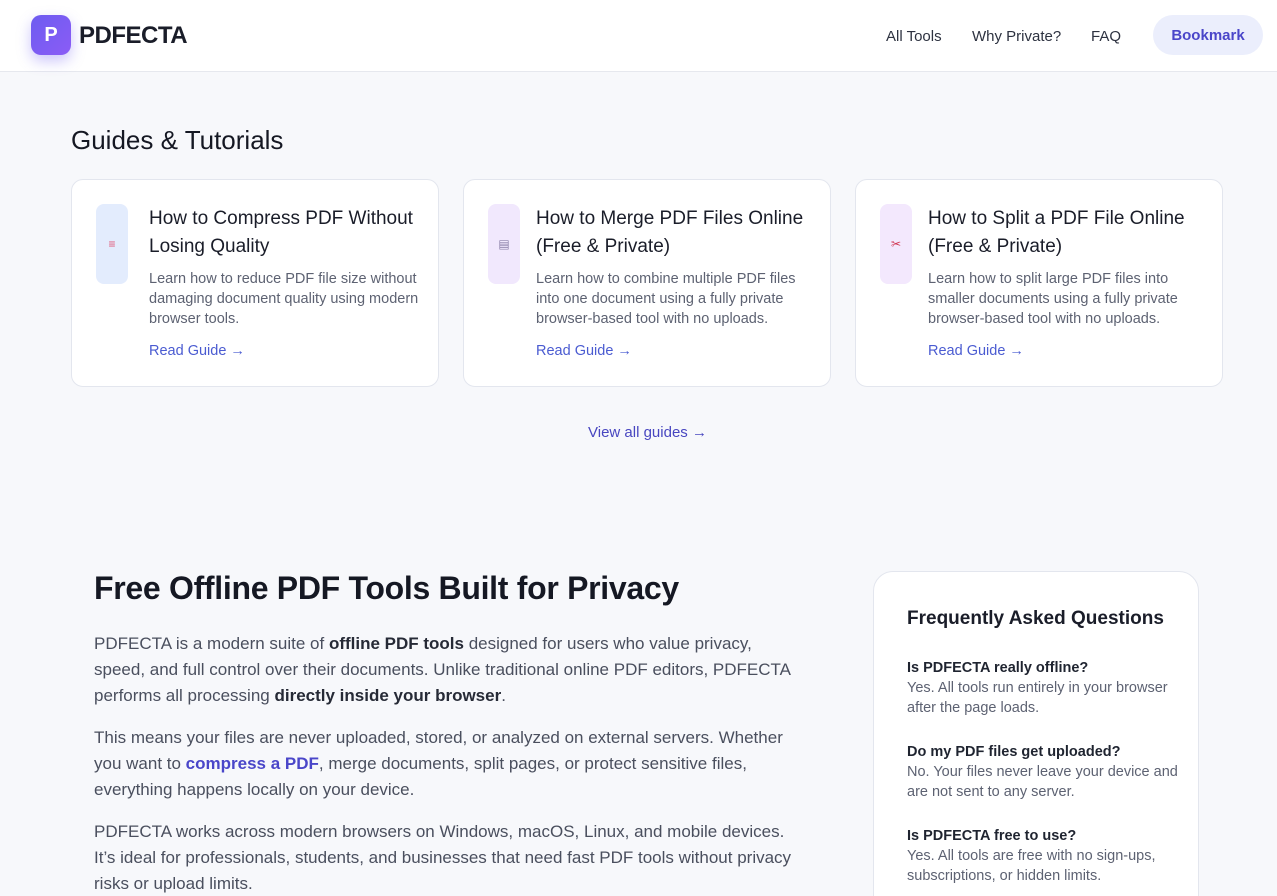  What do you see at coordinates (503, 695) in the screenshot?
I see `text-span: .` at bounding box center [503, 695].